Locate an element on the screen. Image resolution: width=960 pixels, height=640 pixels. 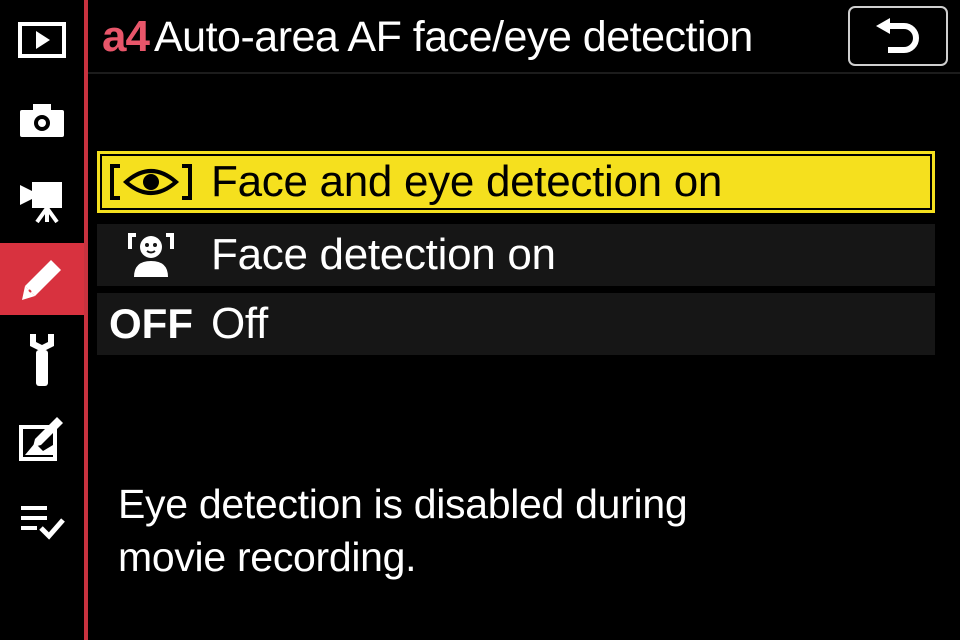
header-divider is located at coordinates (524, 73).